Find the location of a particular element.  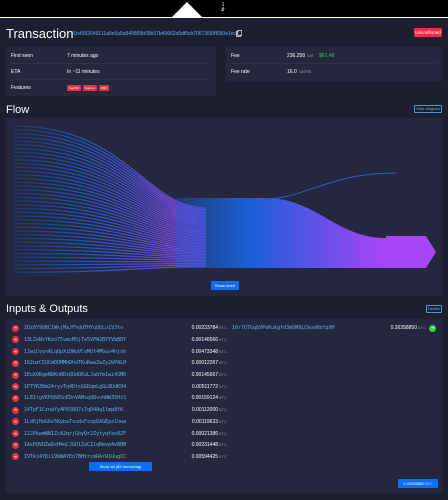

features-row: Features SegWit Taproot RBF is located at coordinates (111, 88).